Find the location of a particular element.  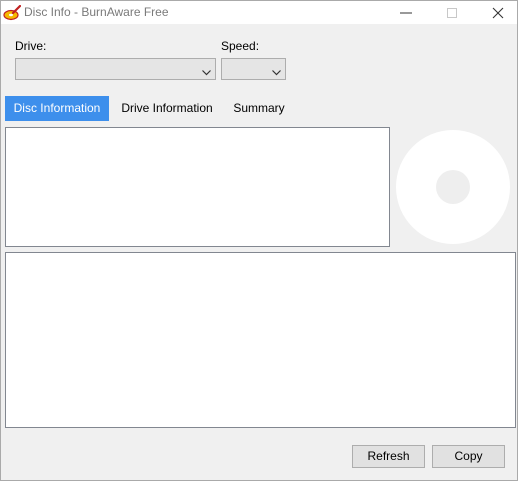

maximize-button is located at coordinates (452, 12).